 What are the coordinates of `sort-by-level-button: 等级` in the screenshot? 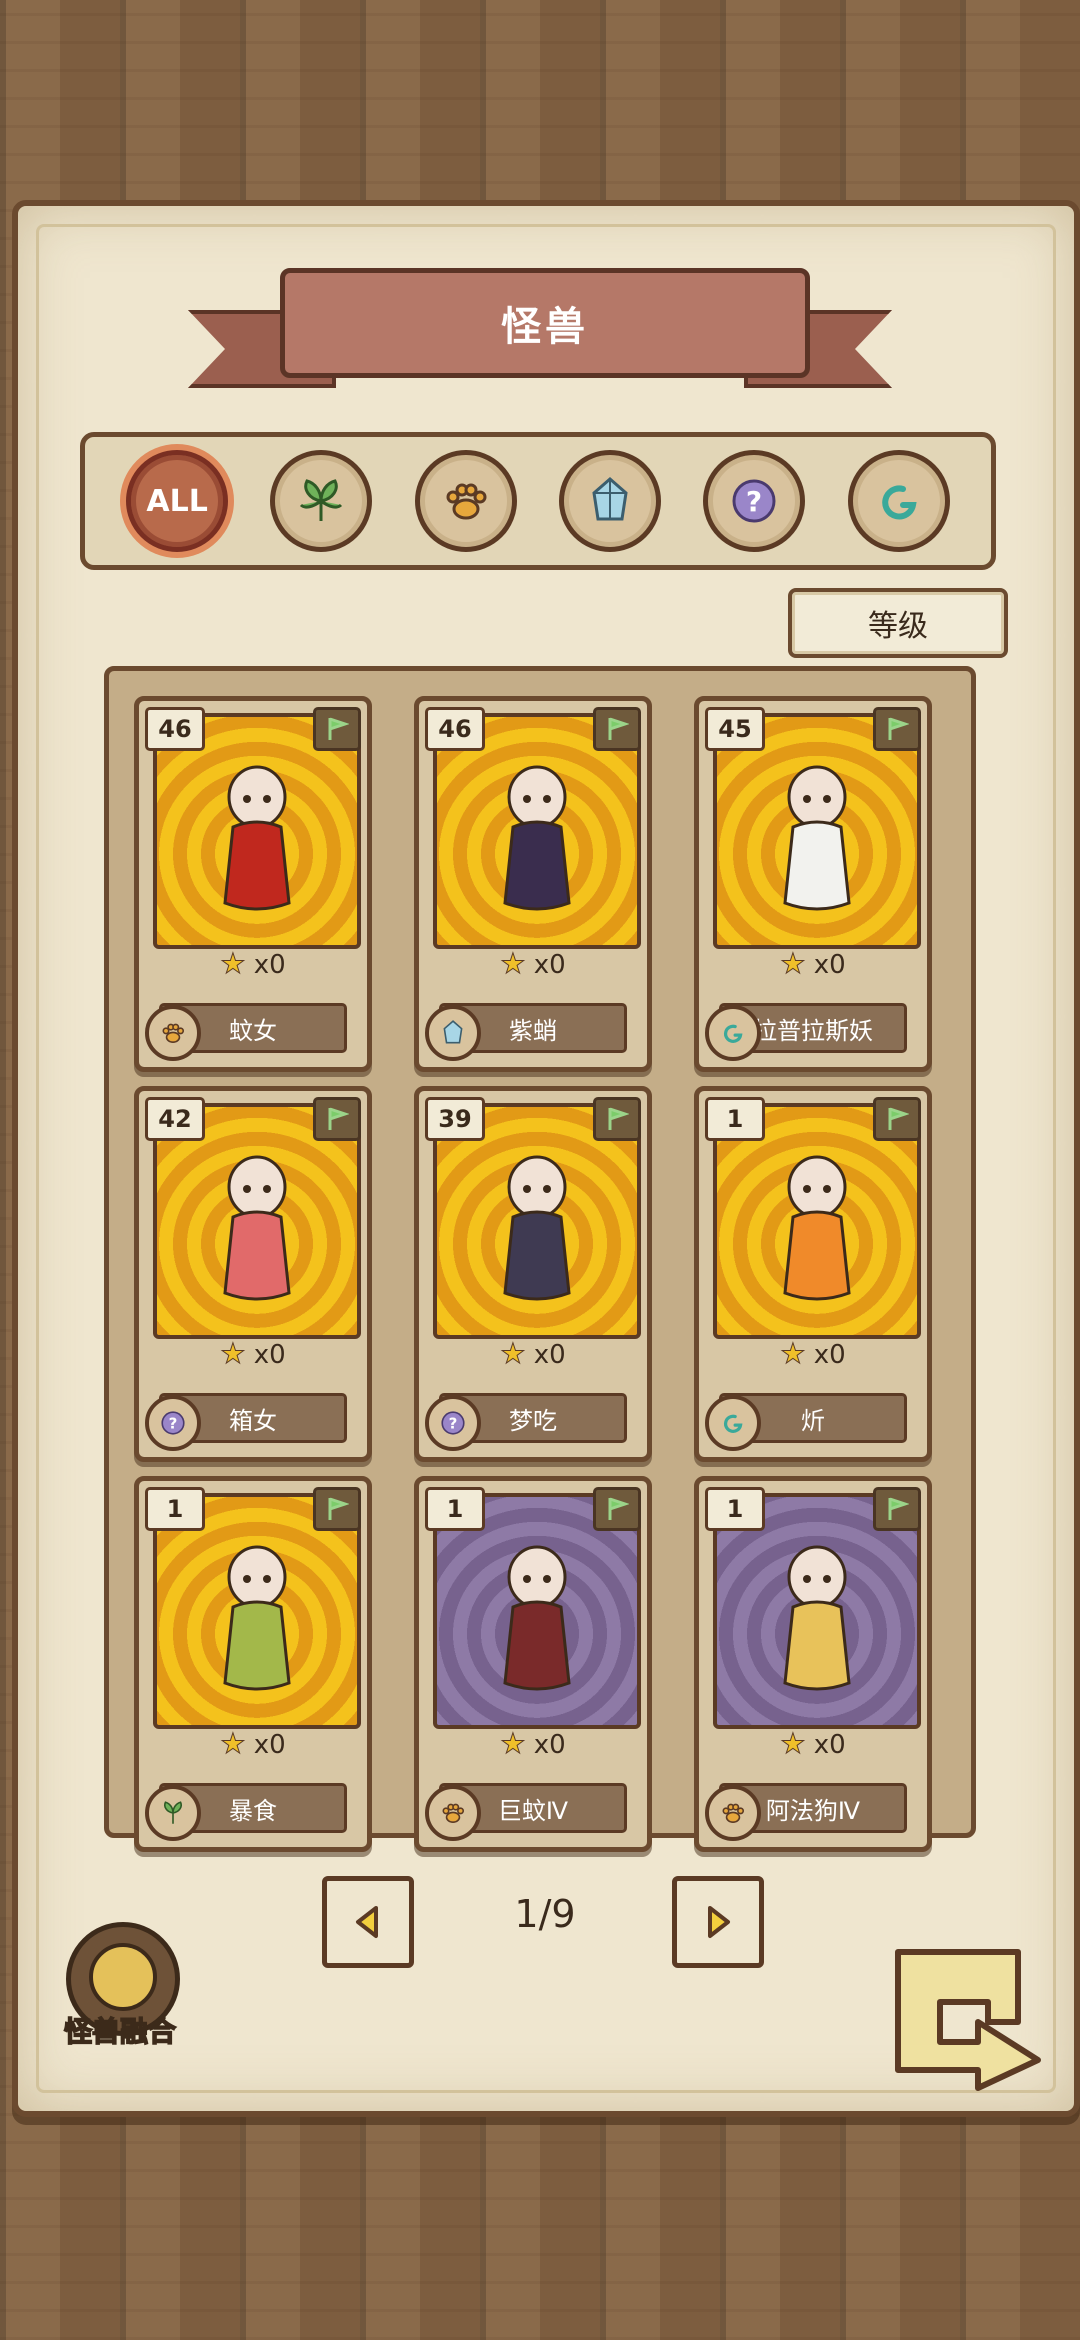 It's located at (898, 623).